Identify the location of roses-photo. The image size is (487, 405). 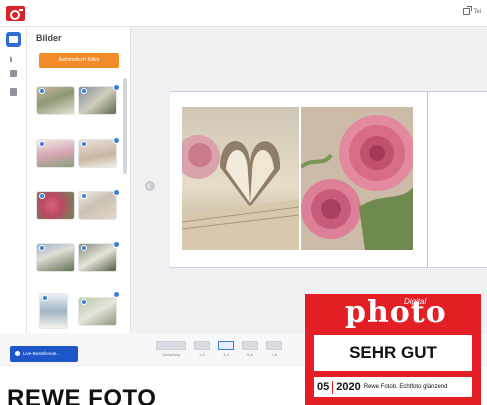
(357, 178).